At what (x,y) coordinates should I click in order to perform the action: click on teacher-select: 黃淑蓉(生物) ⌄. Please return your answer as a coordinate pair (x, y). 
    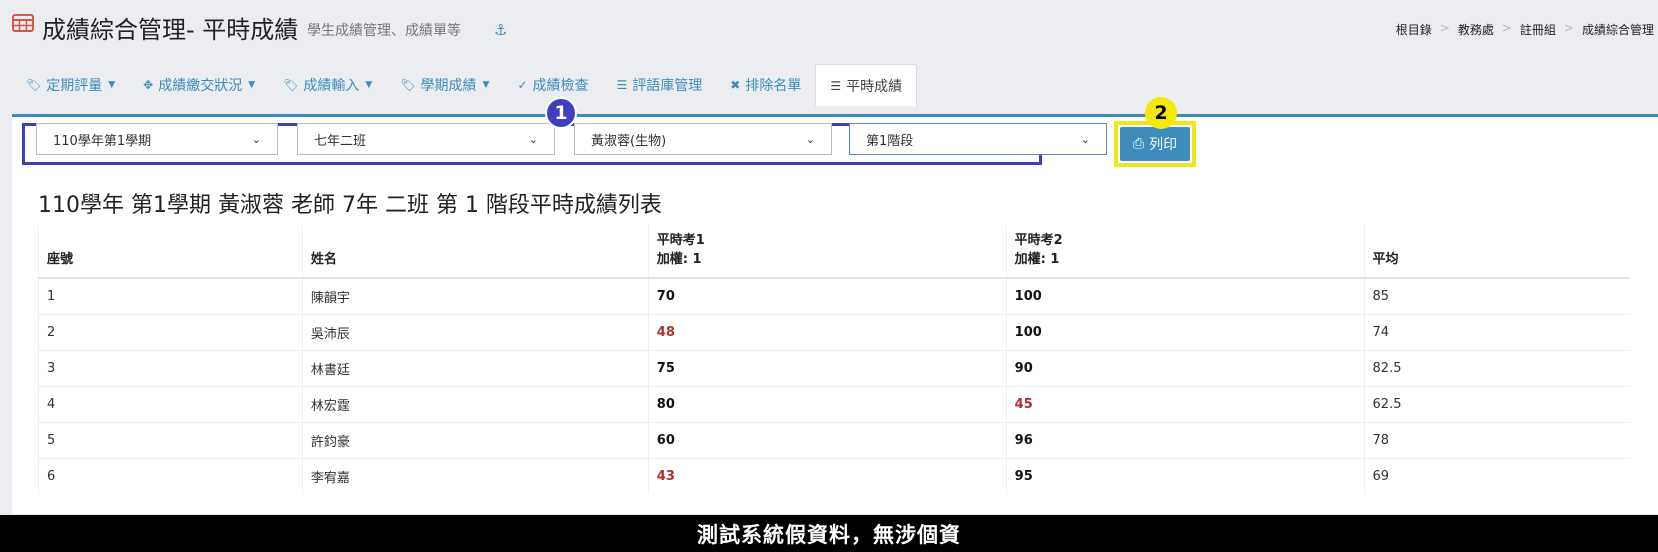
    Looking at the image, I should click on (703, 139).